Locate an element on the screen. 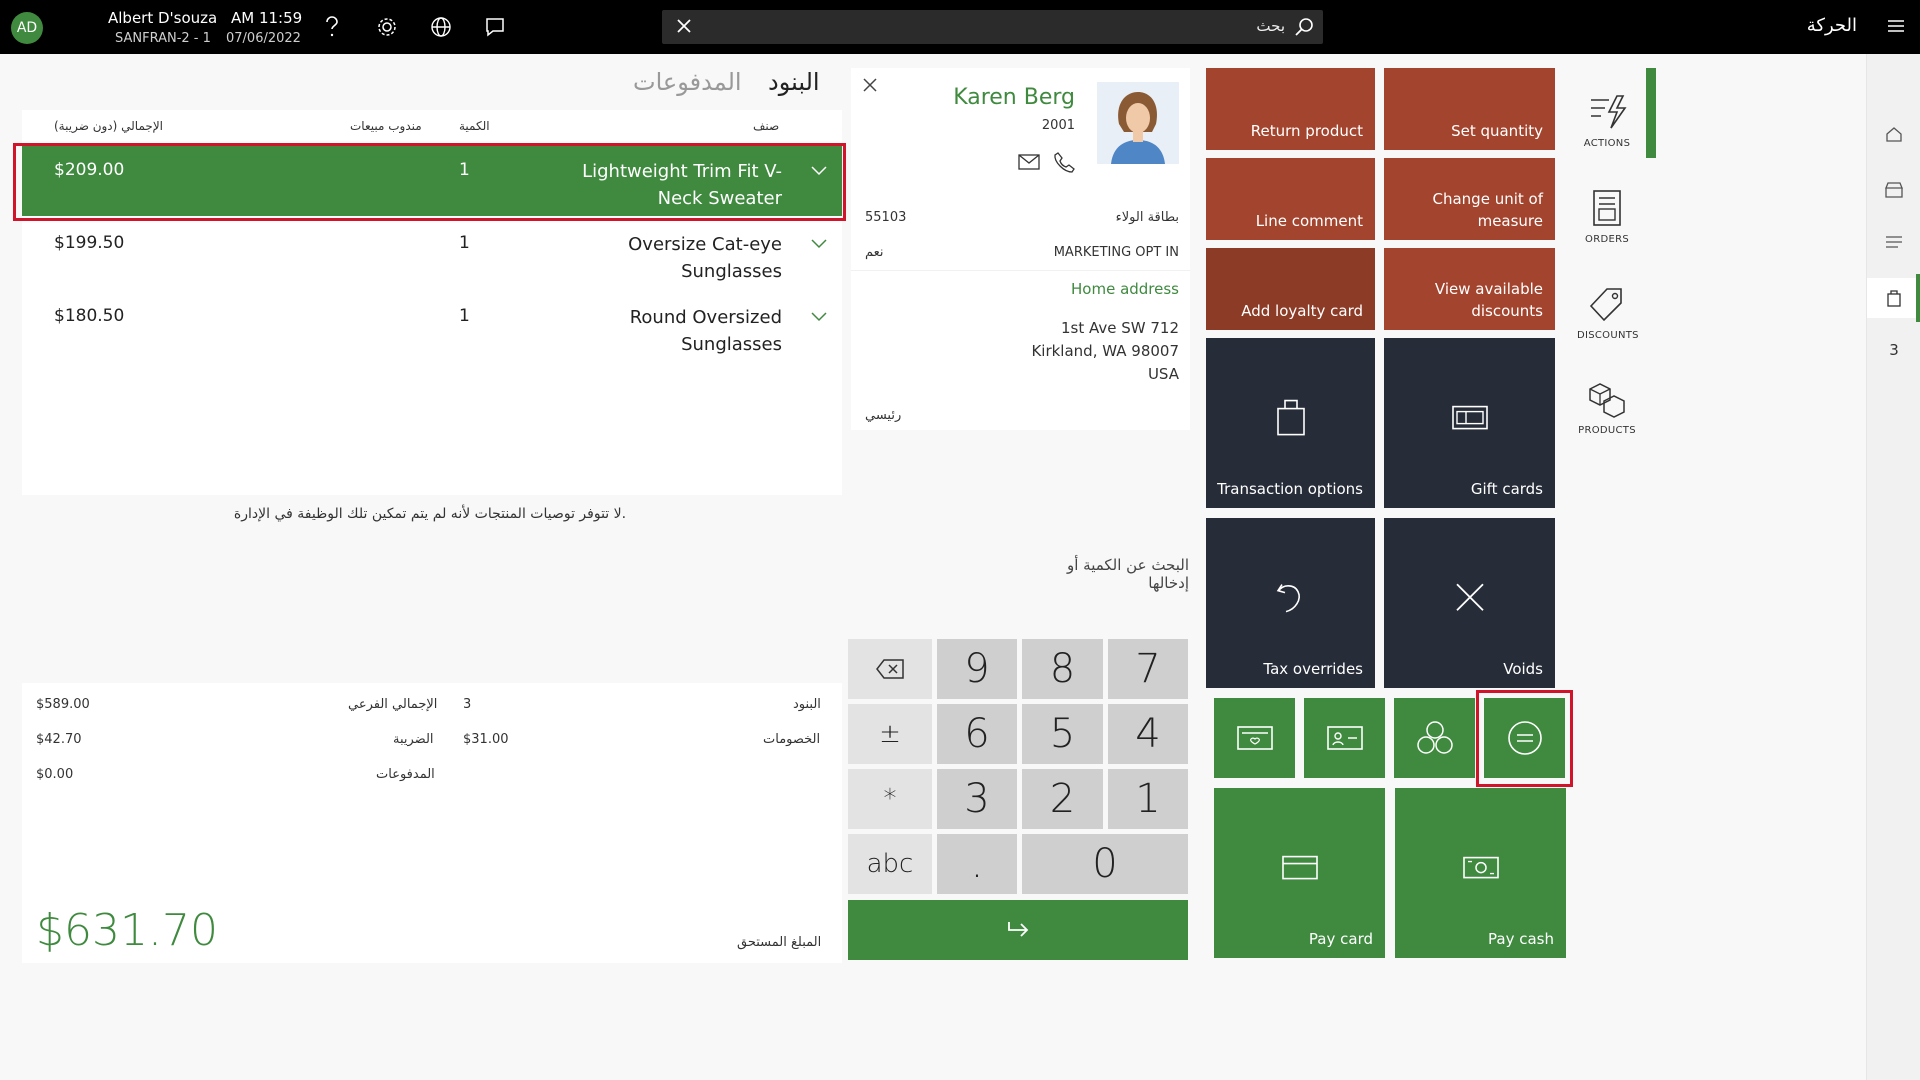 The image size is (1920, 1080). payments-value: $0.00 is located at coordinates (55, 774).